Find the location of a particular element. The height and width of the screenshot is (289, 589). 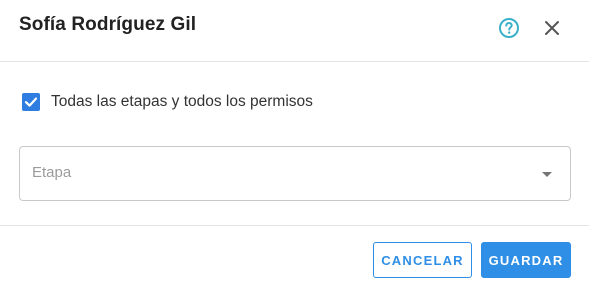

stage-select-placeholder: Etapa is located at coordinates (52, 172).